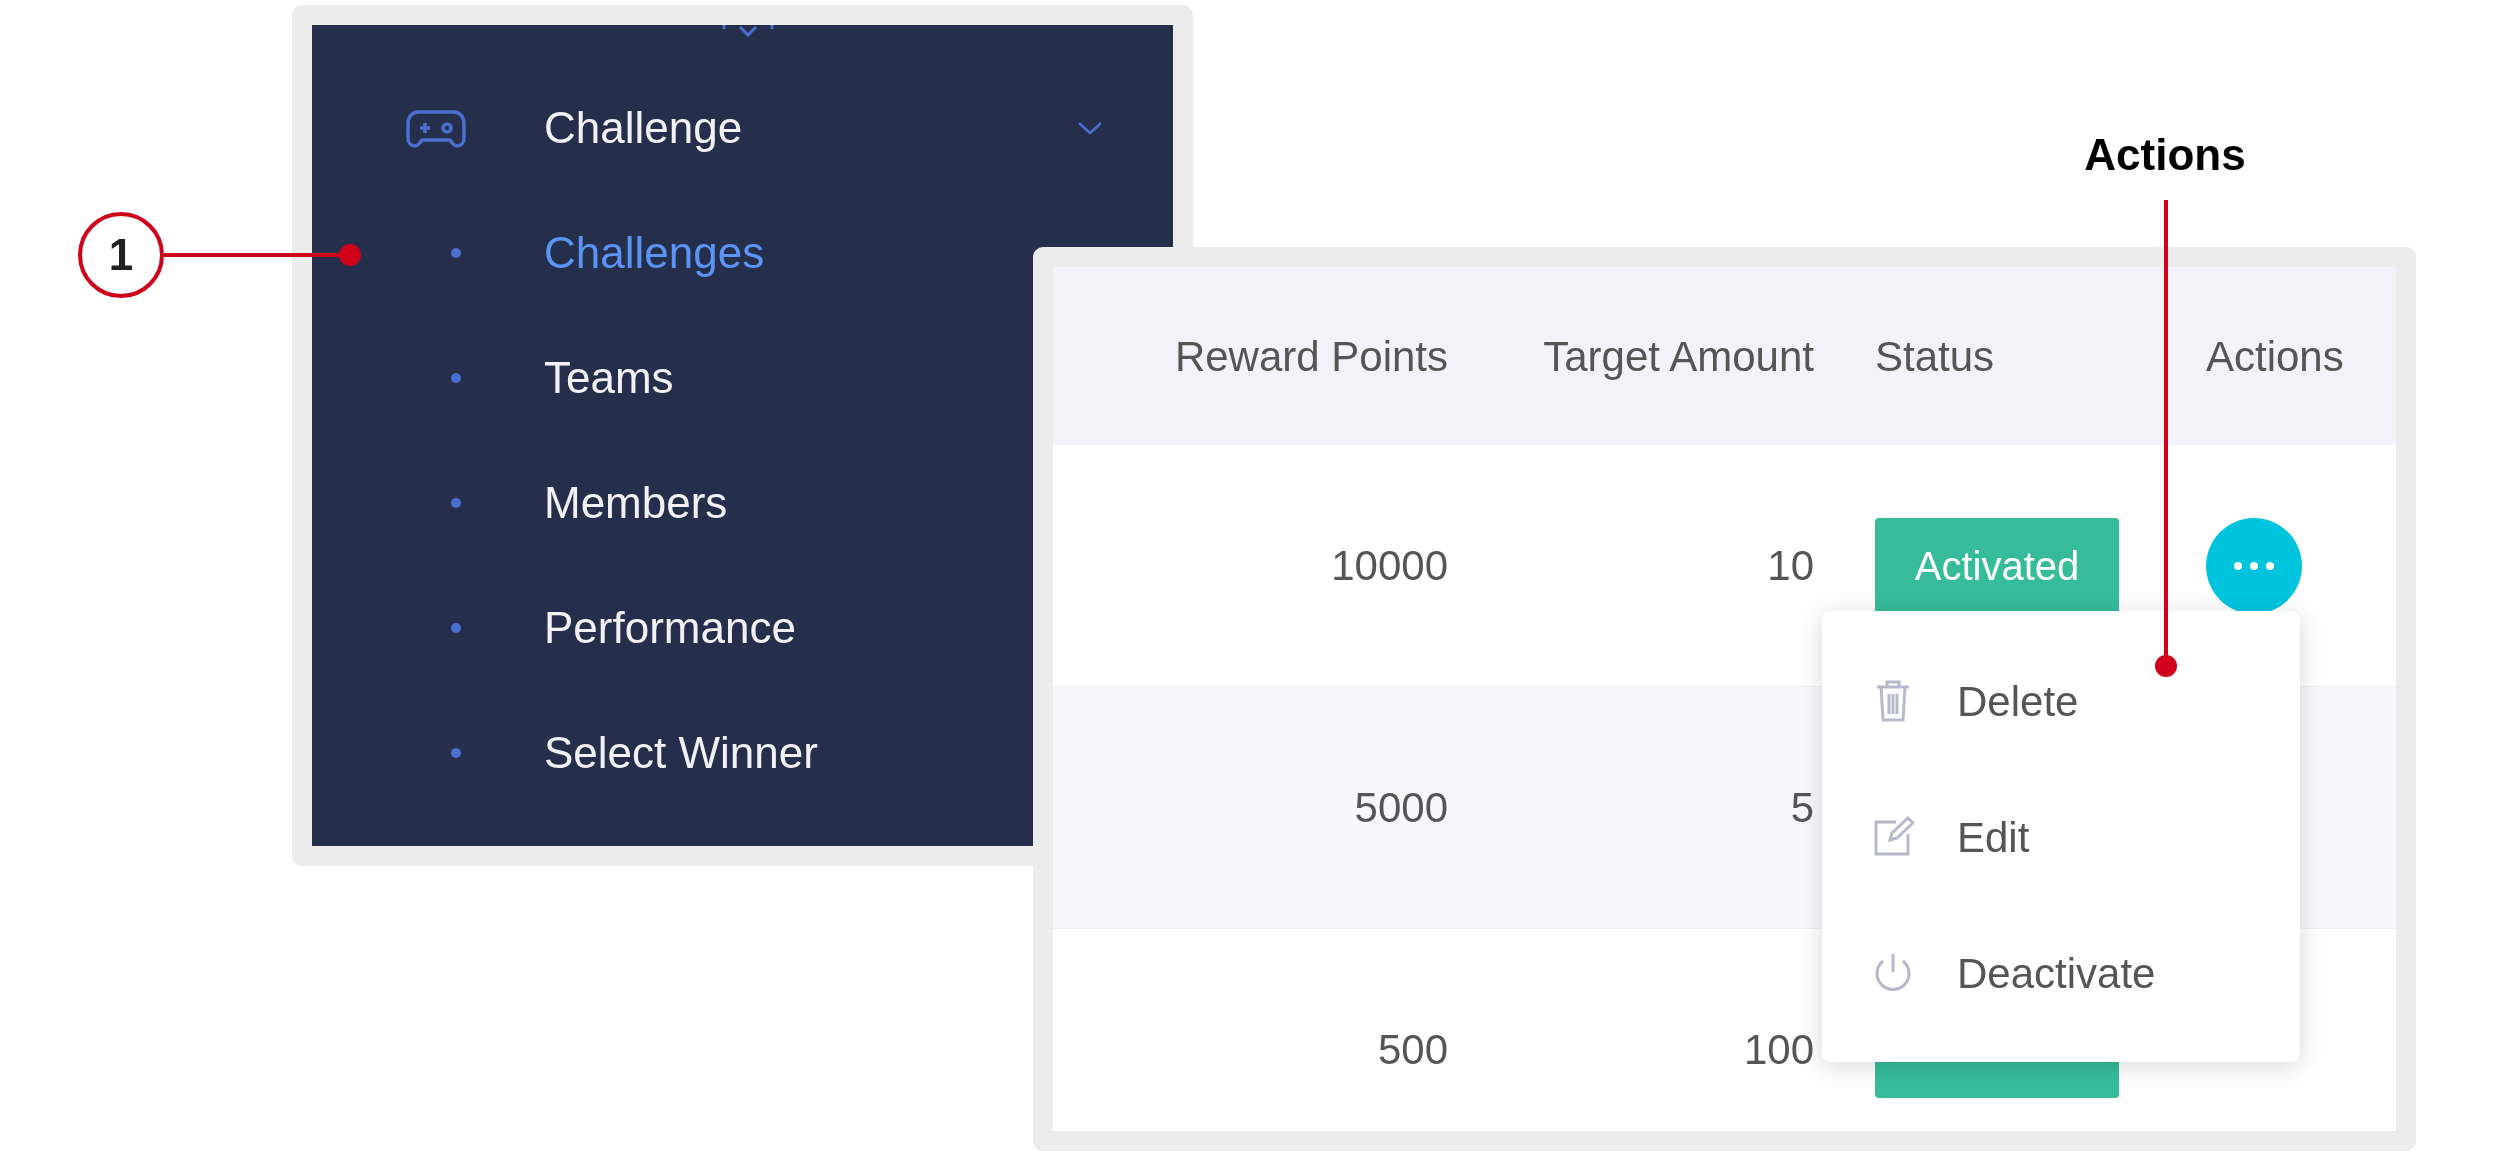  Describe the element at coordinates (1678, 356) in the screenshot. I see `column-header: Target Amount` at that location.